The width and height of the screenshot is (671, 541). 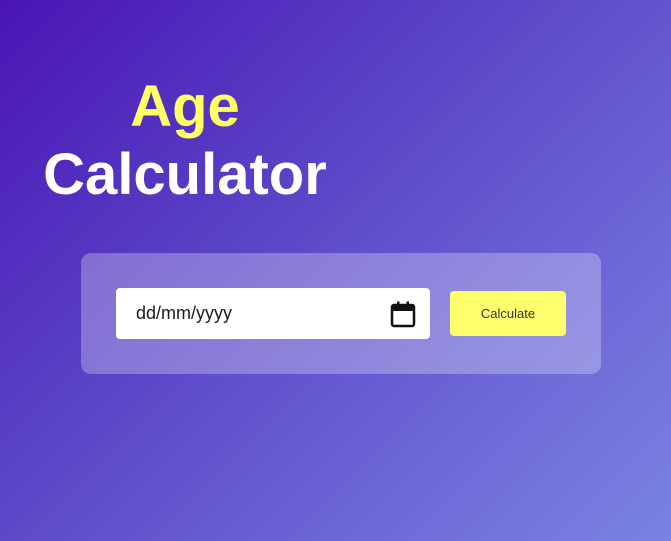 I want to click on title-calculator: Calculator, so click(x=185, y=174).